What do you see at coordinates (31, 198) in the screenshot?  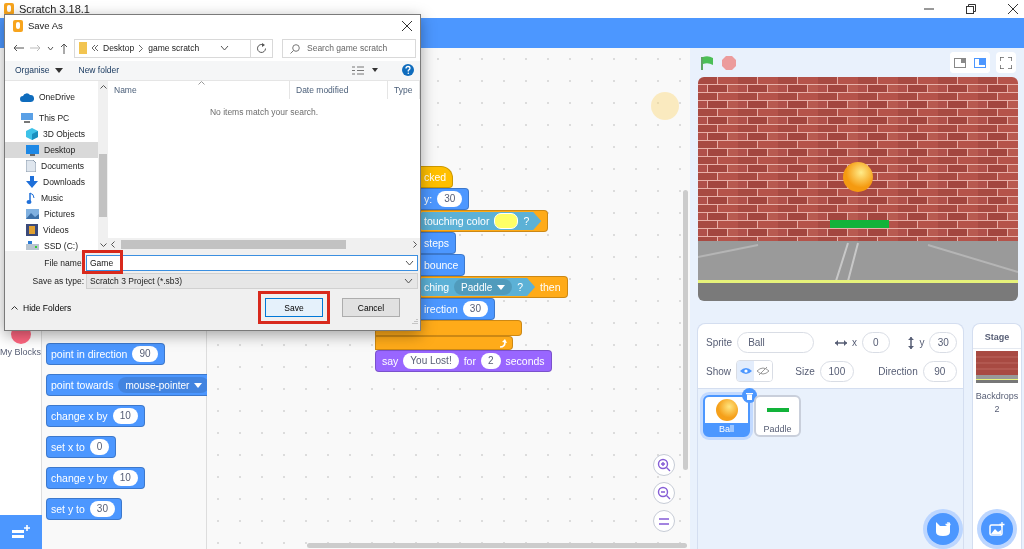 I see `music-note-icon` at bounding box center [31, 198].